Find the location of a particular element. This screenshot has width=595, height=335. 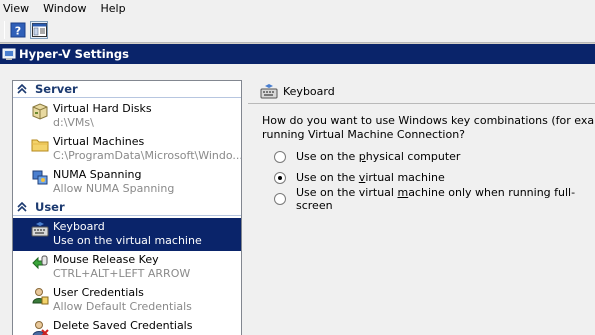

tree-item-value: Use on the virtual machine is located at coordinates (127, 240).